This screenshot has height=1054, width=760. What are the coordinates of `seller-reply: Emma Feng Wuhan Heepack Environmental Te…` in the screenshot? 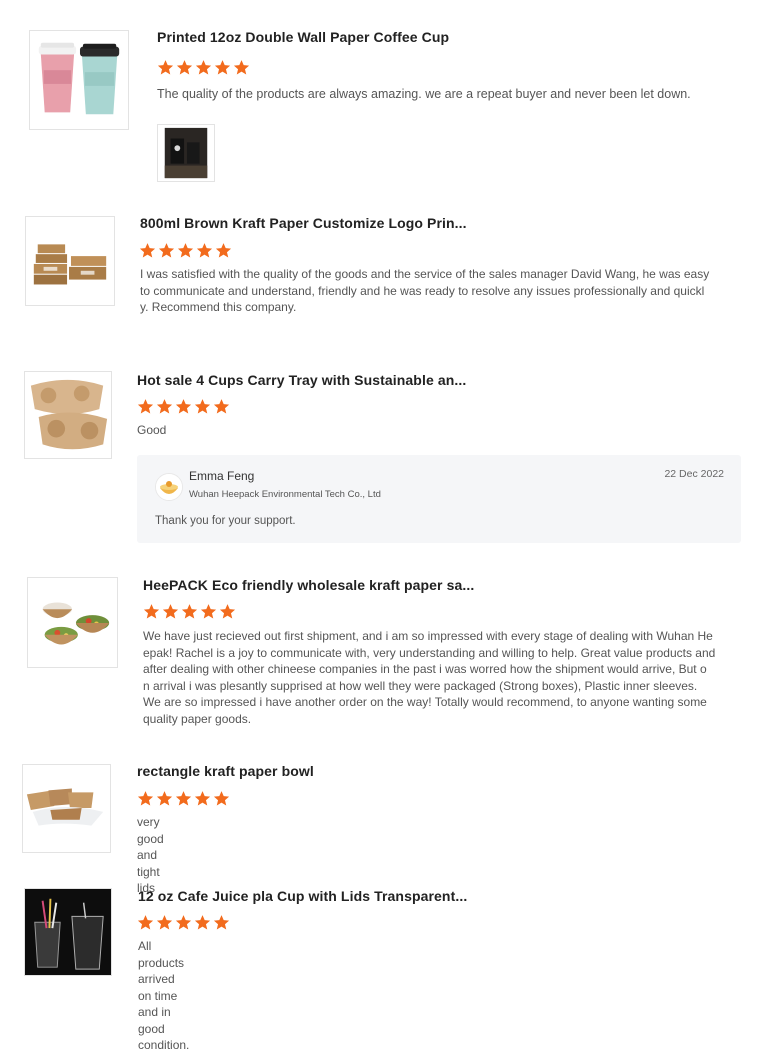 It's located at (439, 499).